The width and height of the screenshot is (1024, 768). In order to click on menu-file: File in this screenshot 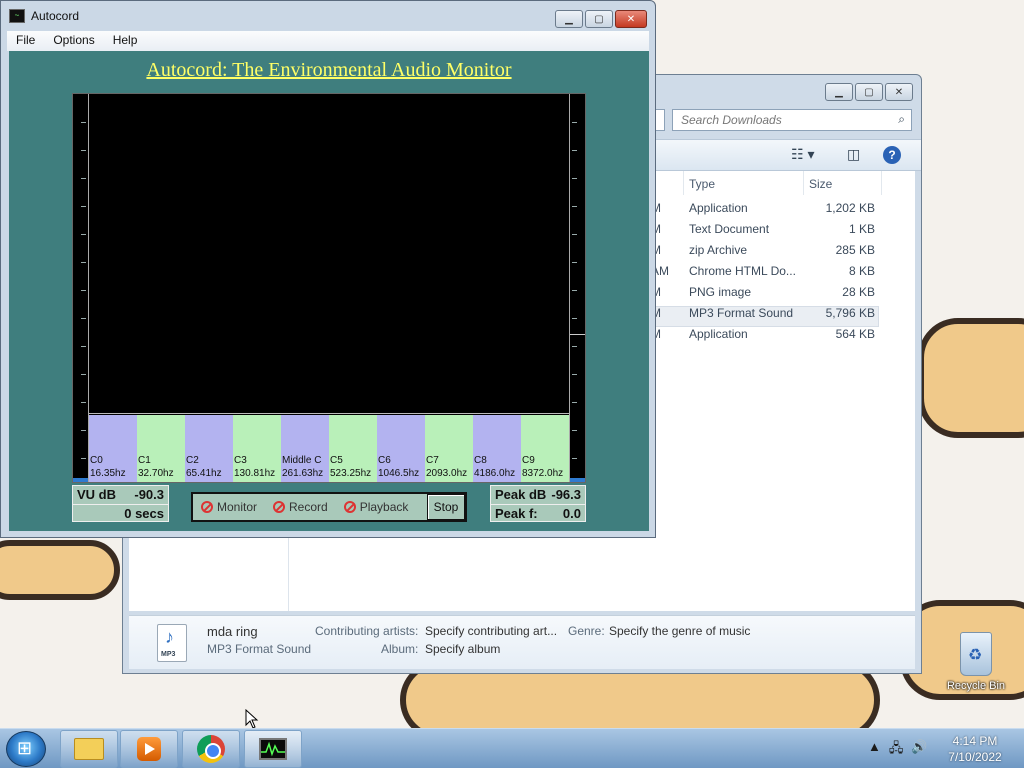, I will do `click(25, 41)`.